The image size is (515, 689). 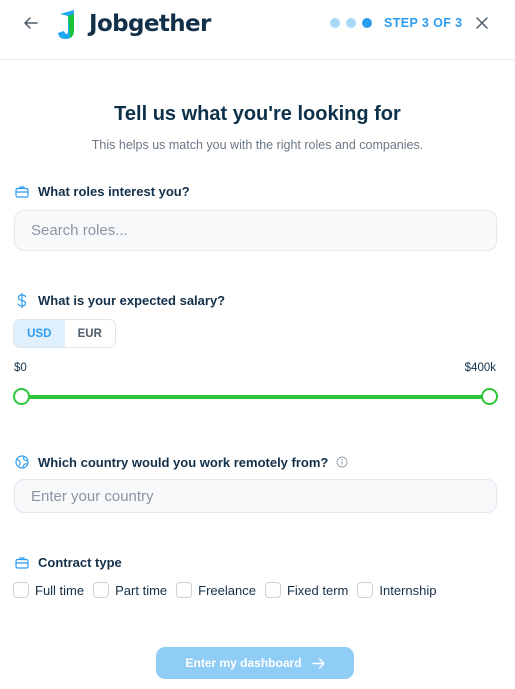 What do you see at coordinates (132, 300) in the screenshot?
I see `salary-label-text: What is your expected salary?` at bounding box center [132, 300].